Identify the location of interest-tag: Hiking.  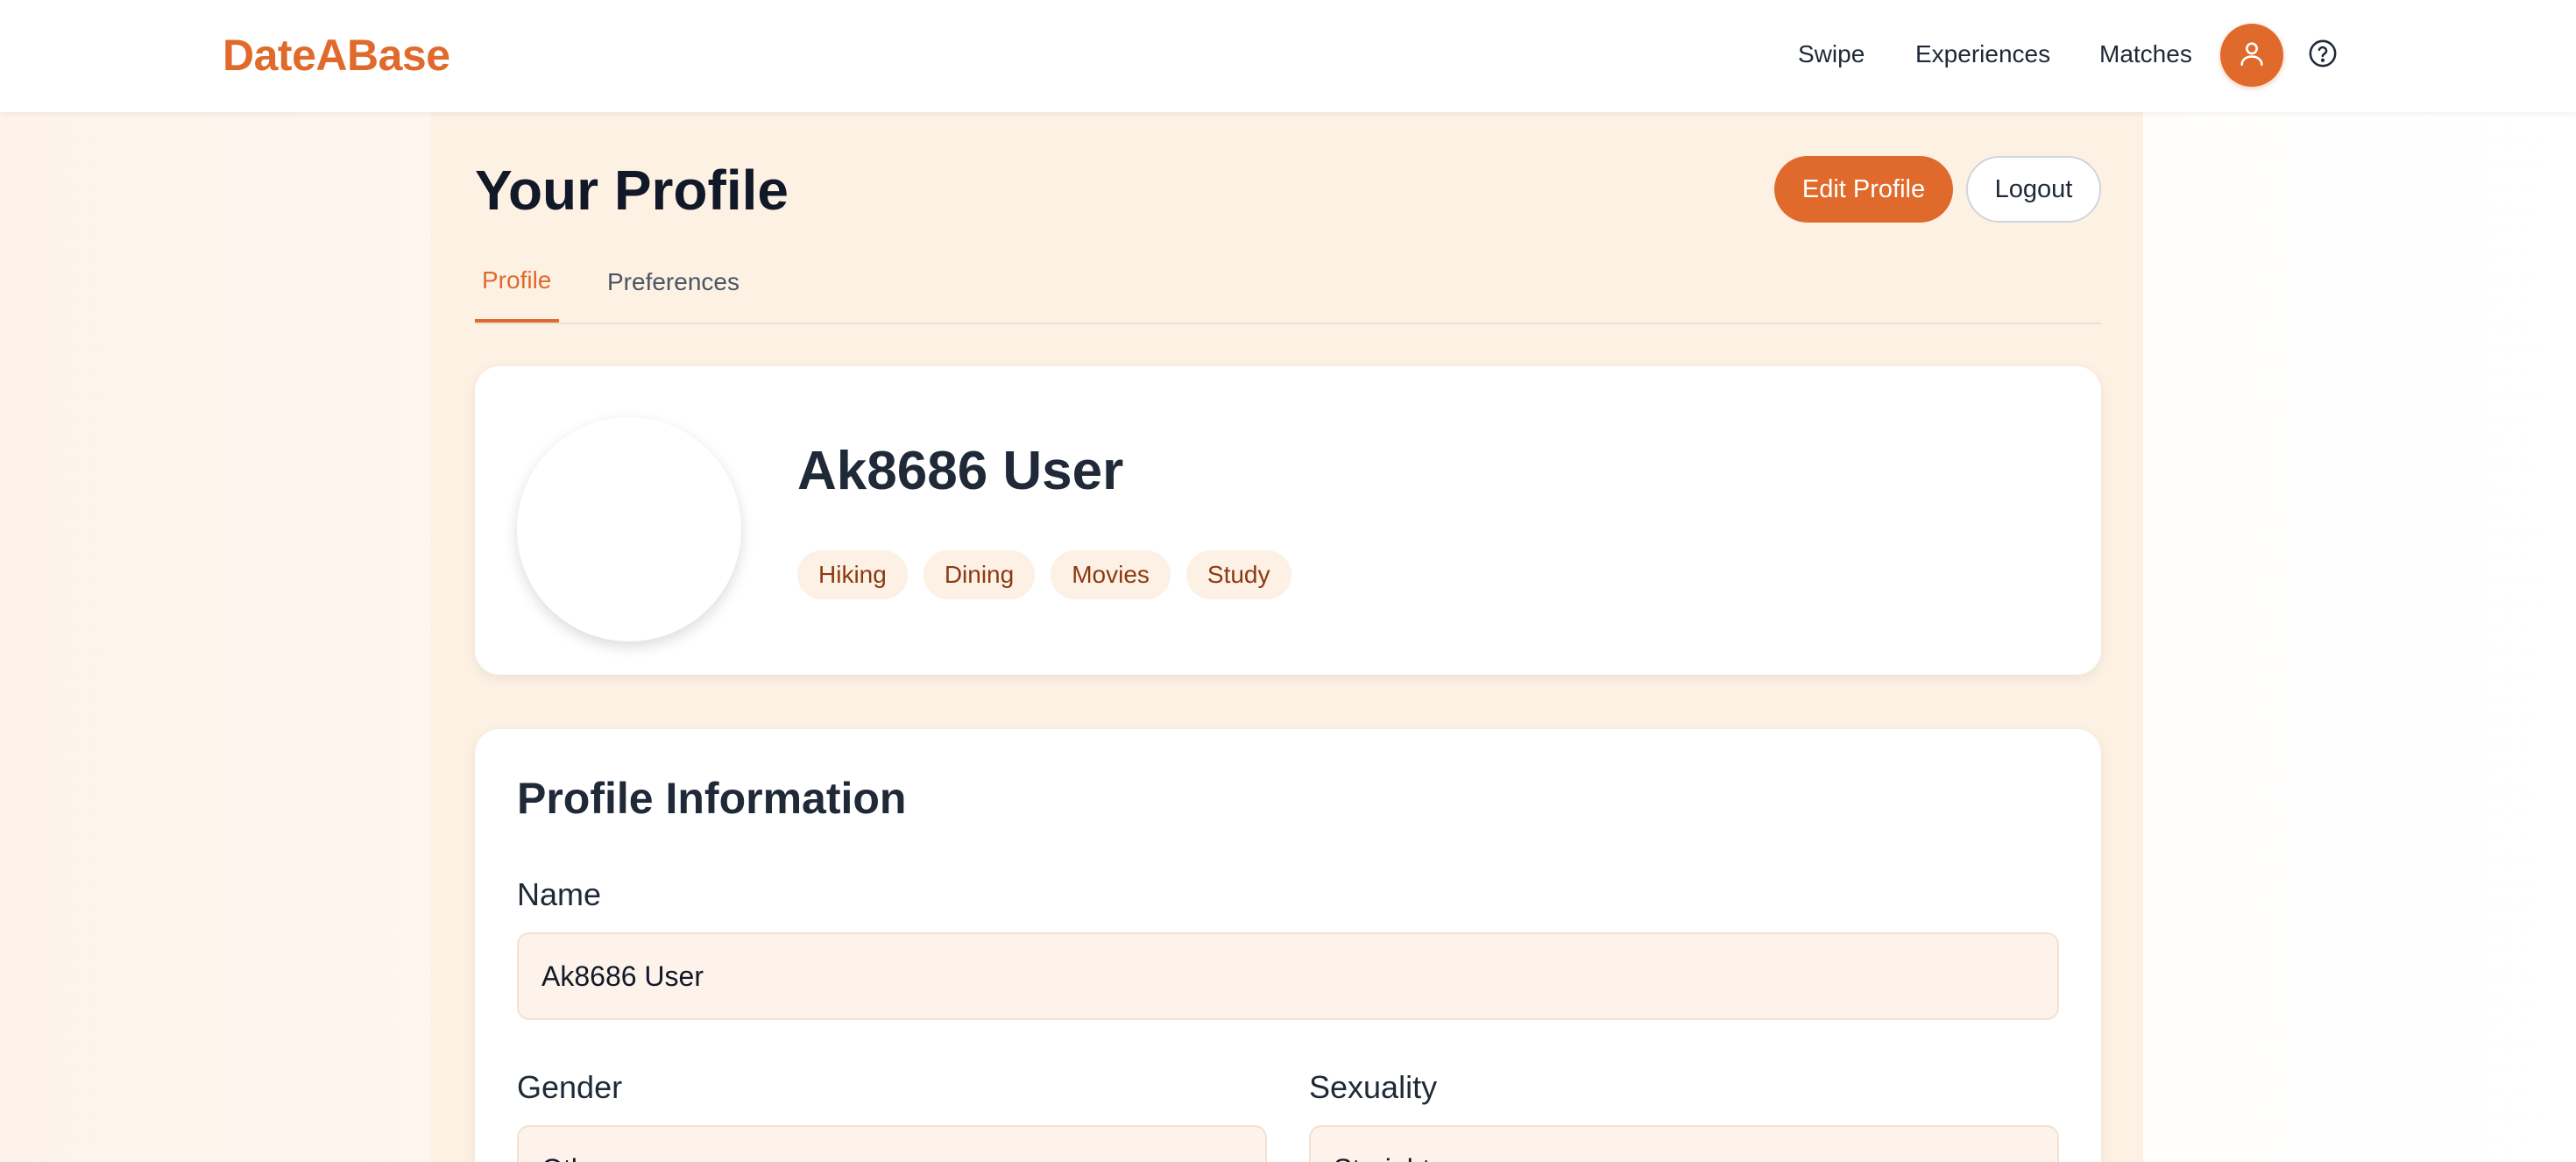
(852, 574).